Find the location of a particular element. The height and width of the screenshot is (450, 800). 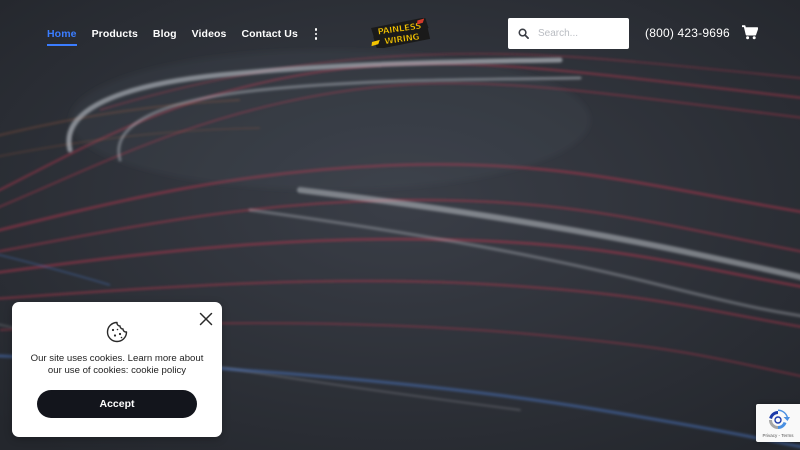

shopping-cart-icon is located at coordinates (750, 32).